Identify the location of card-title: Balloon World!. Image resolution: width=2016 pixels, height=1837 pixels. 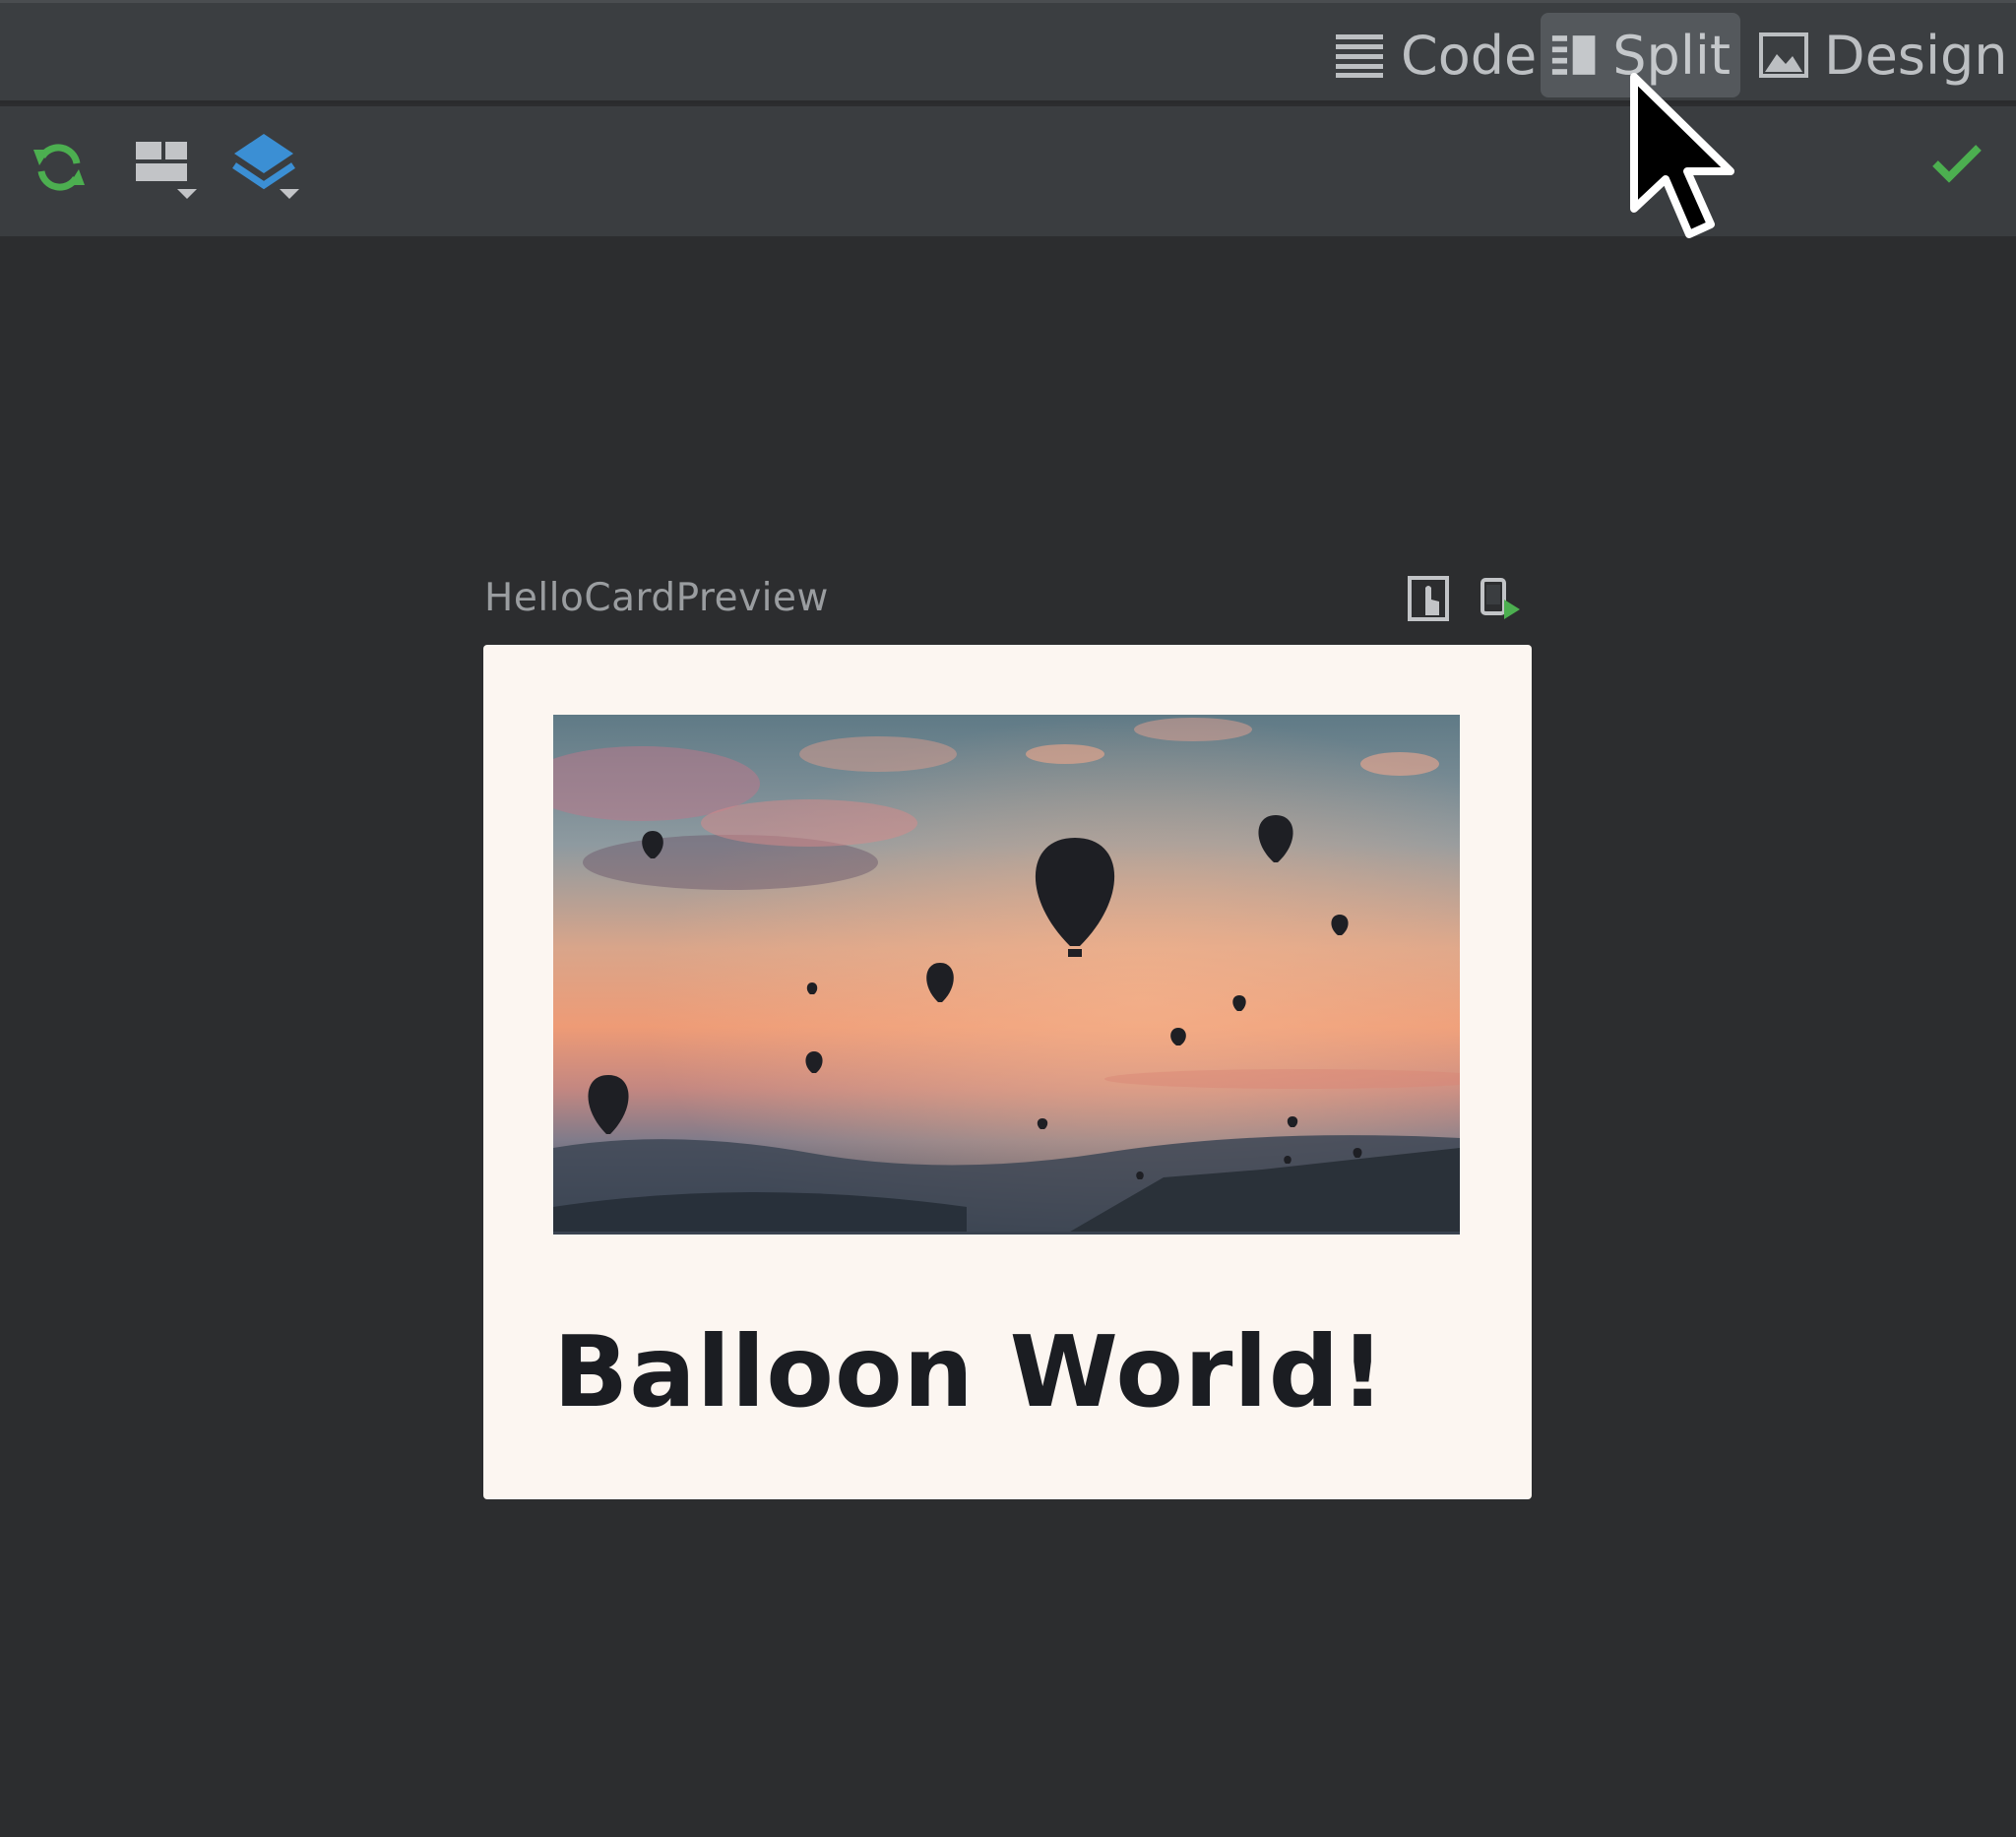
(969, 1371).